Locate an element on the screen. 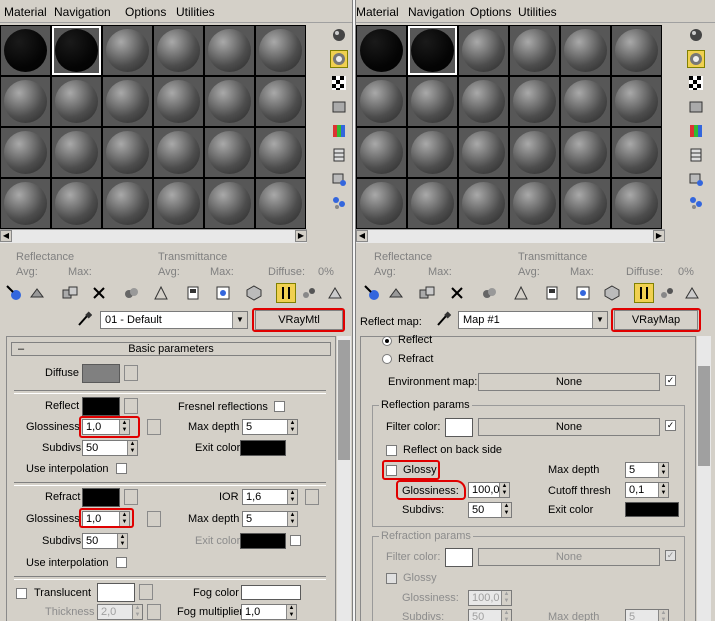 The image size is (715, 621). diffuse-map-button is located at coordinates (131, 373).